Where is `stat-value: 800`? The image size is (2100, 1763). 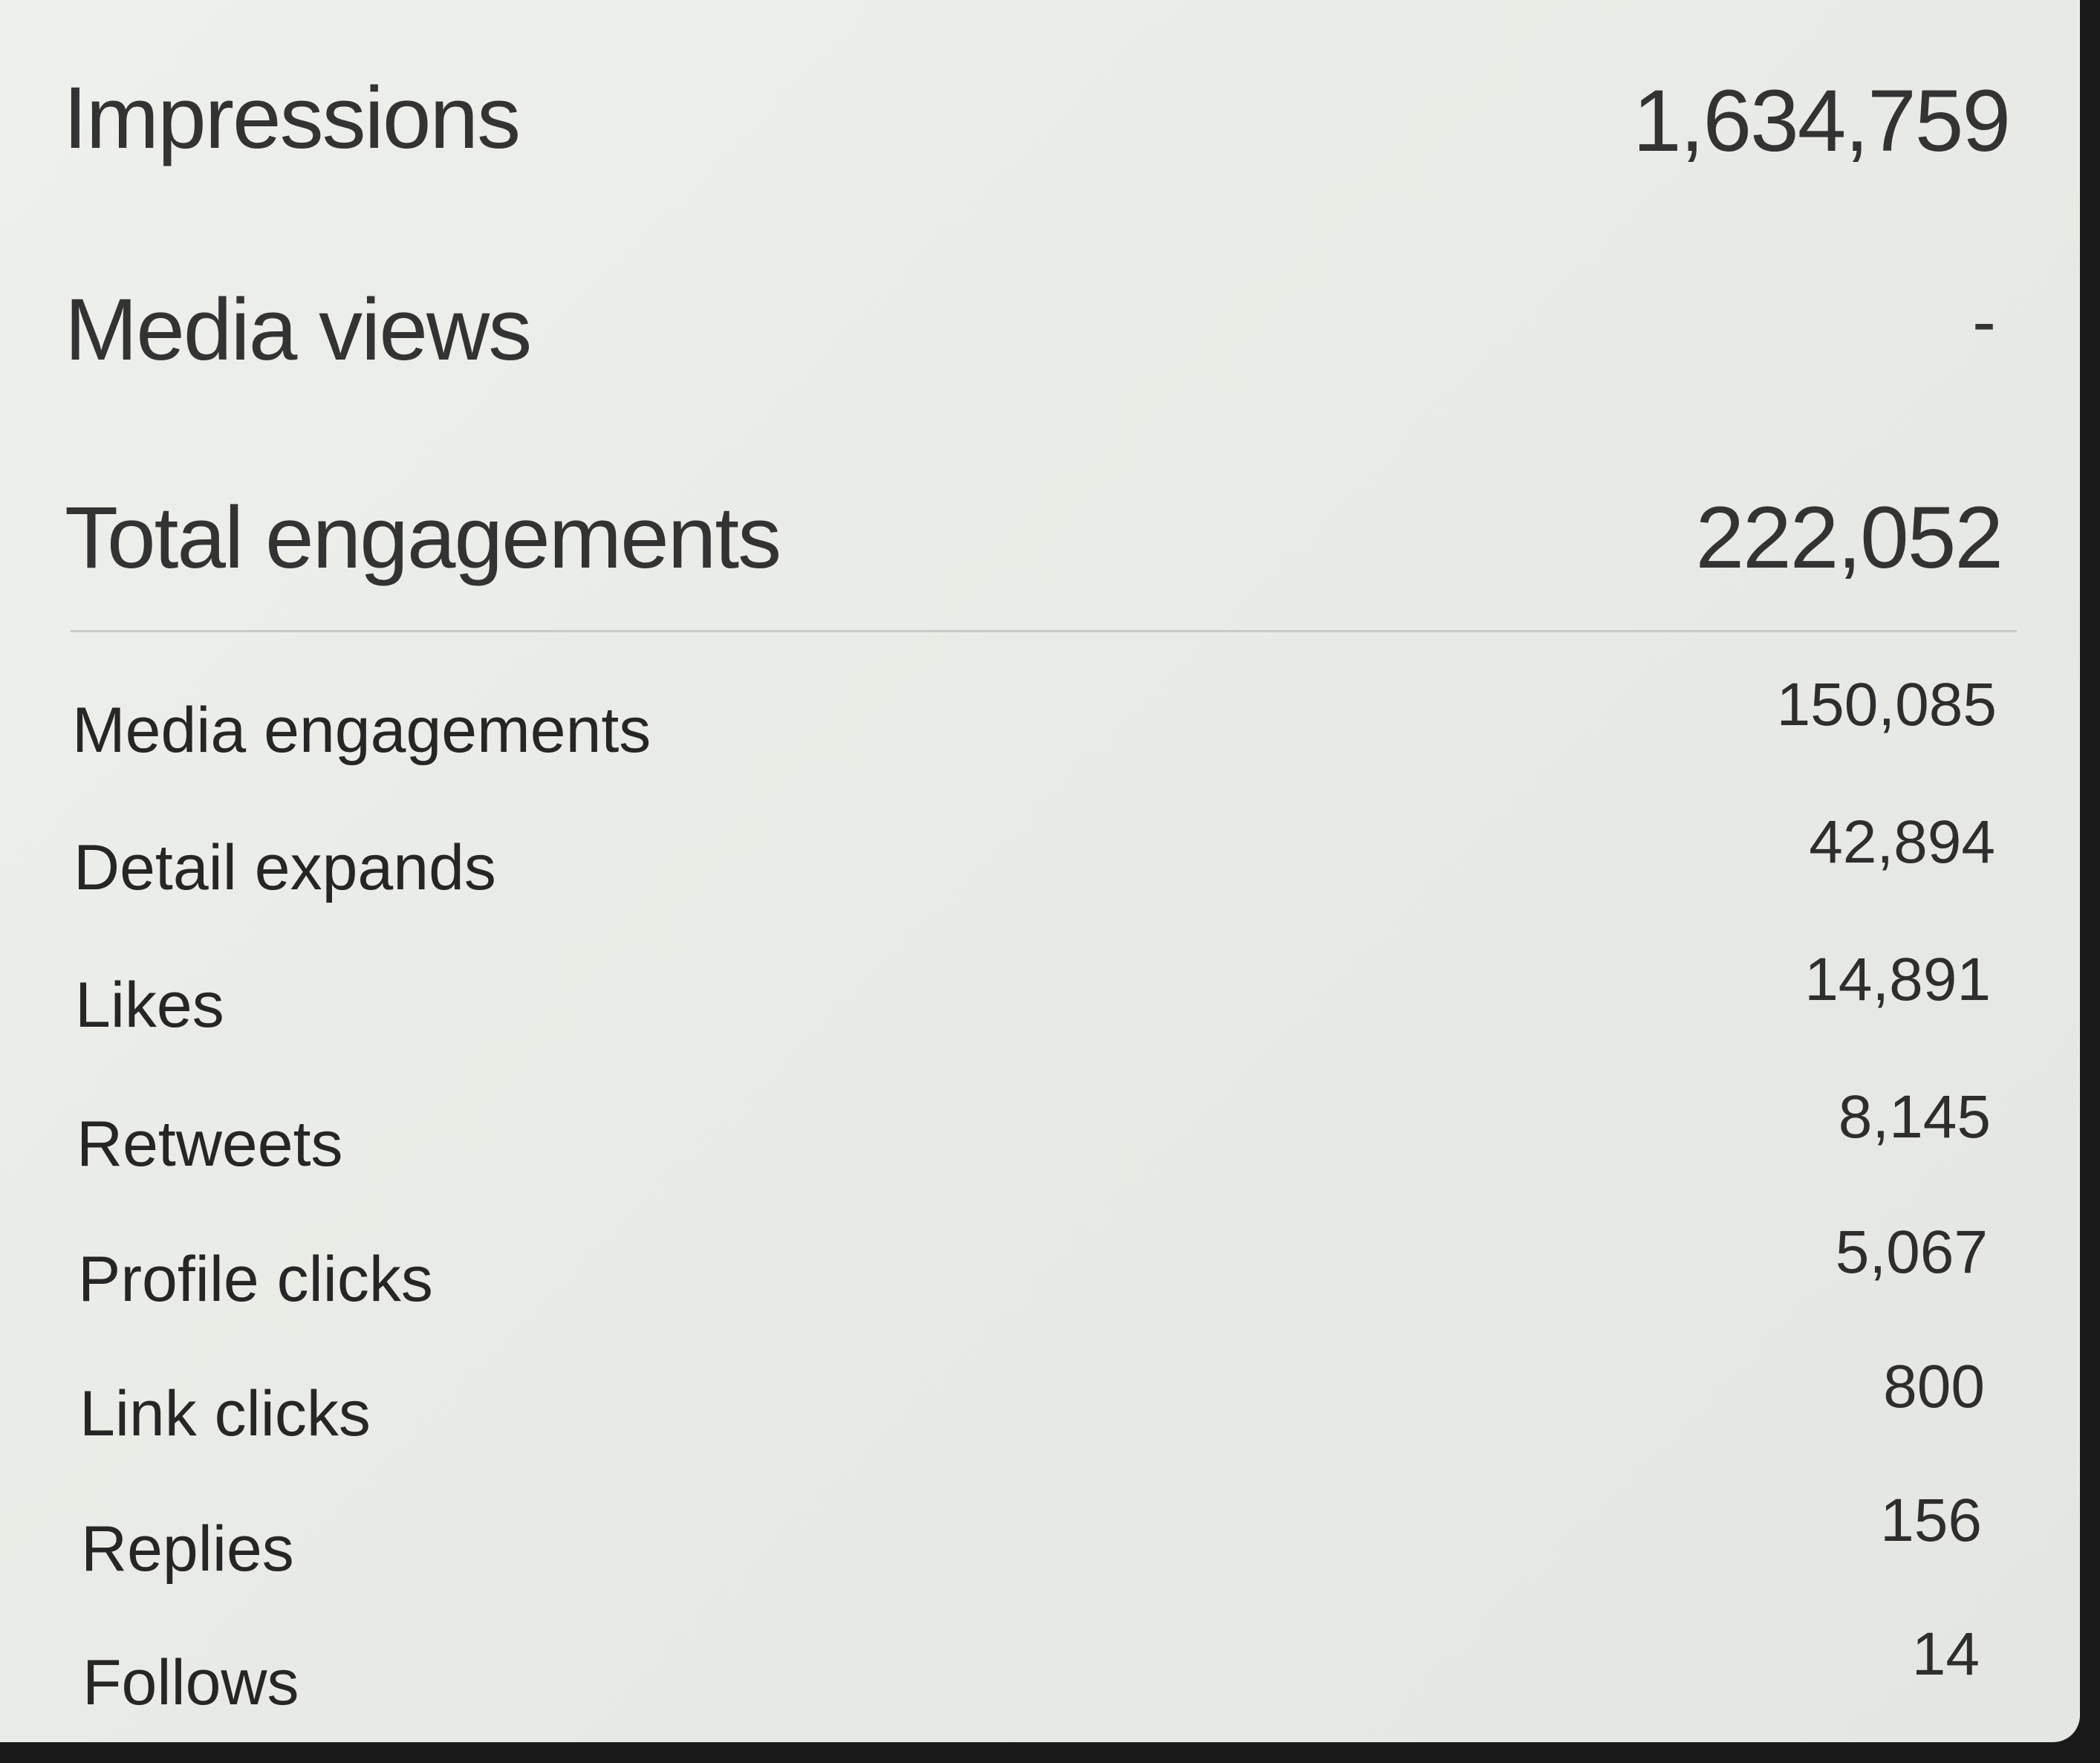
stat-value: 800 is located at coordinates (1934, 1387).